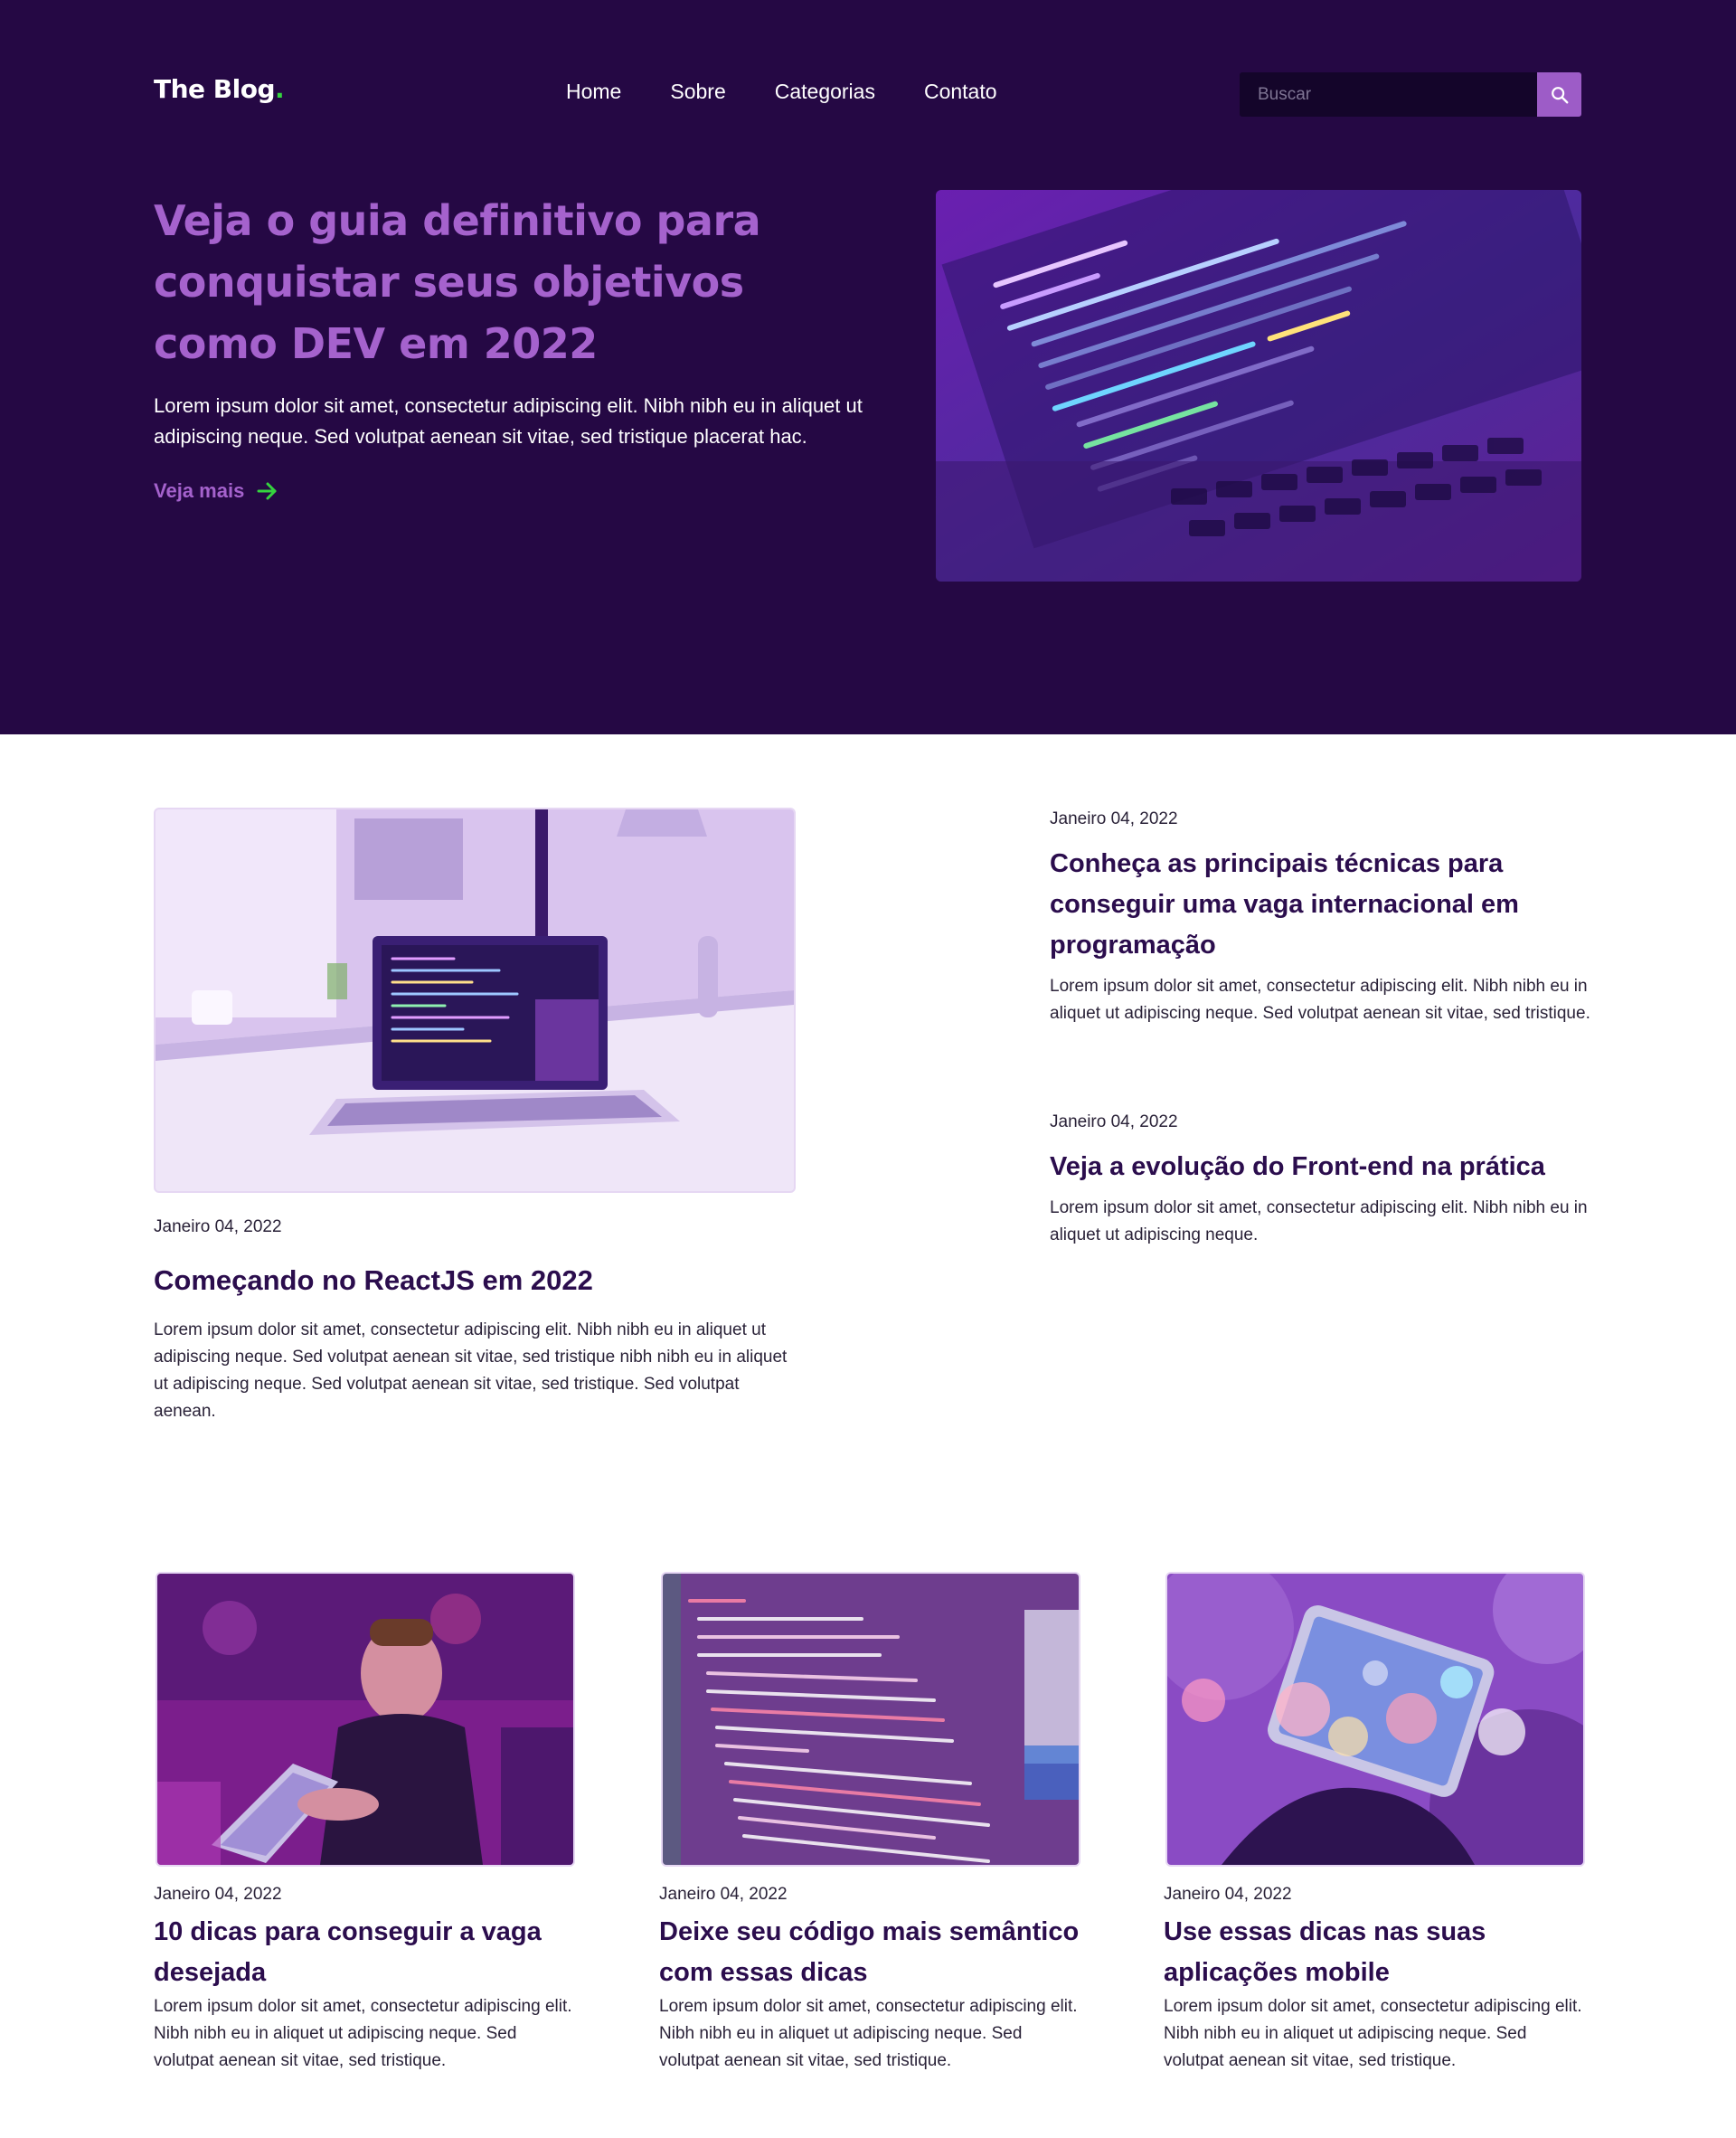 This screenshot has height=2138, width=1736. What do you see at coordinates (1389, 95) in the screenshot?
I see `search-input` at bounding box center [1389, 95].